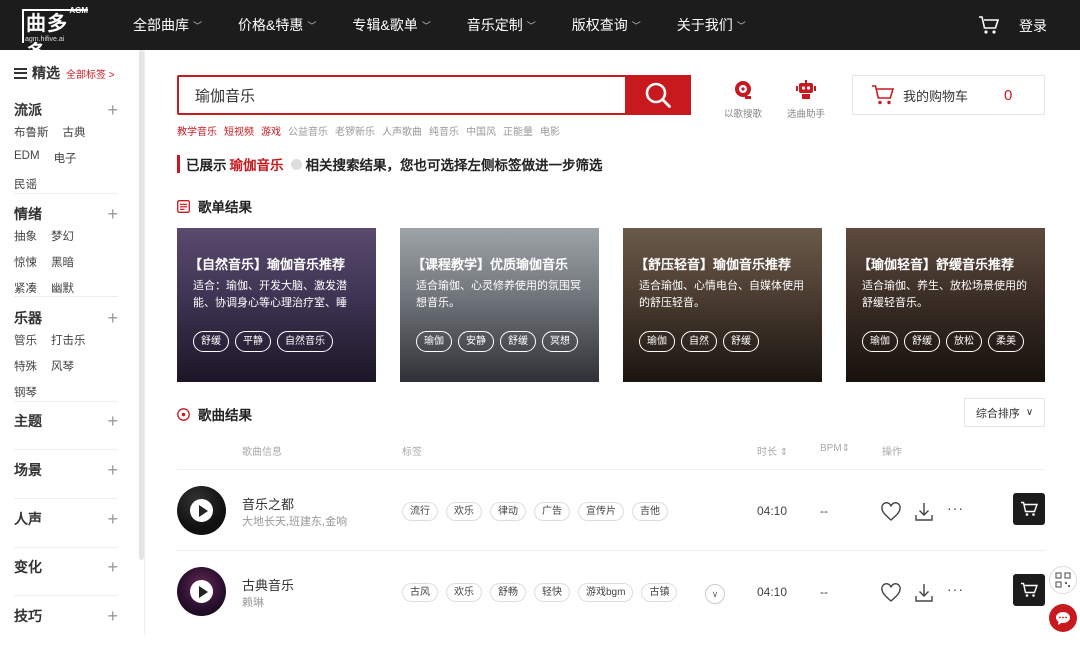 Image resolution: width=1080 pixels, height=647 pixels. What do you see at coordinates (806, 100) in the screenshot?
I see `music-assistant-button: 选曲助手` at bounding box center [806, 100].